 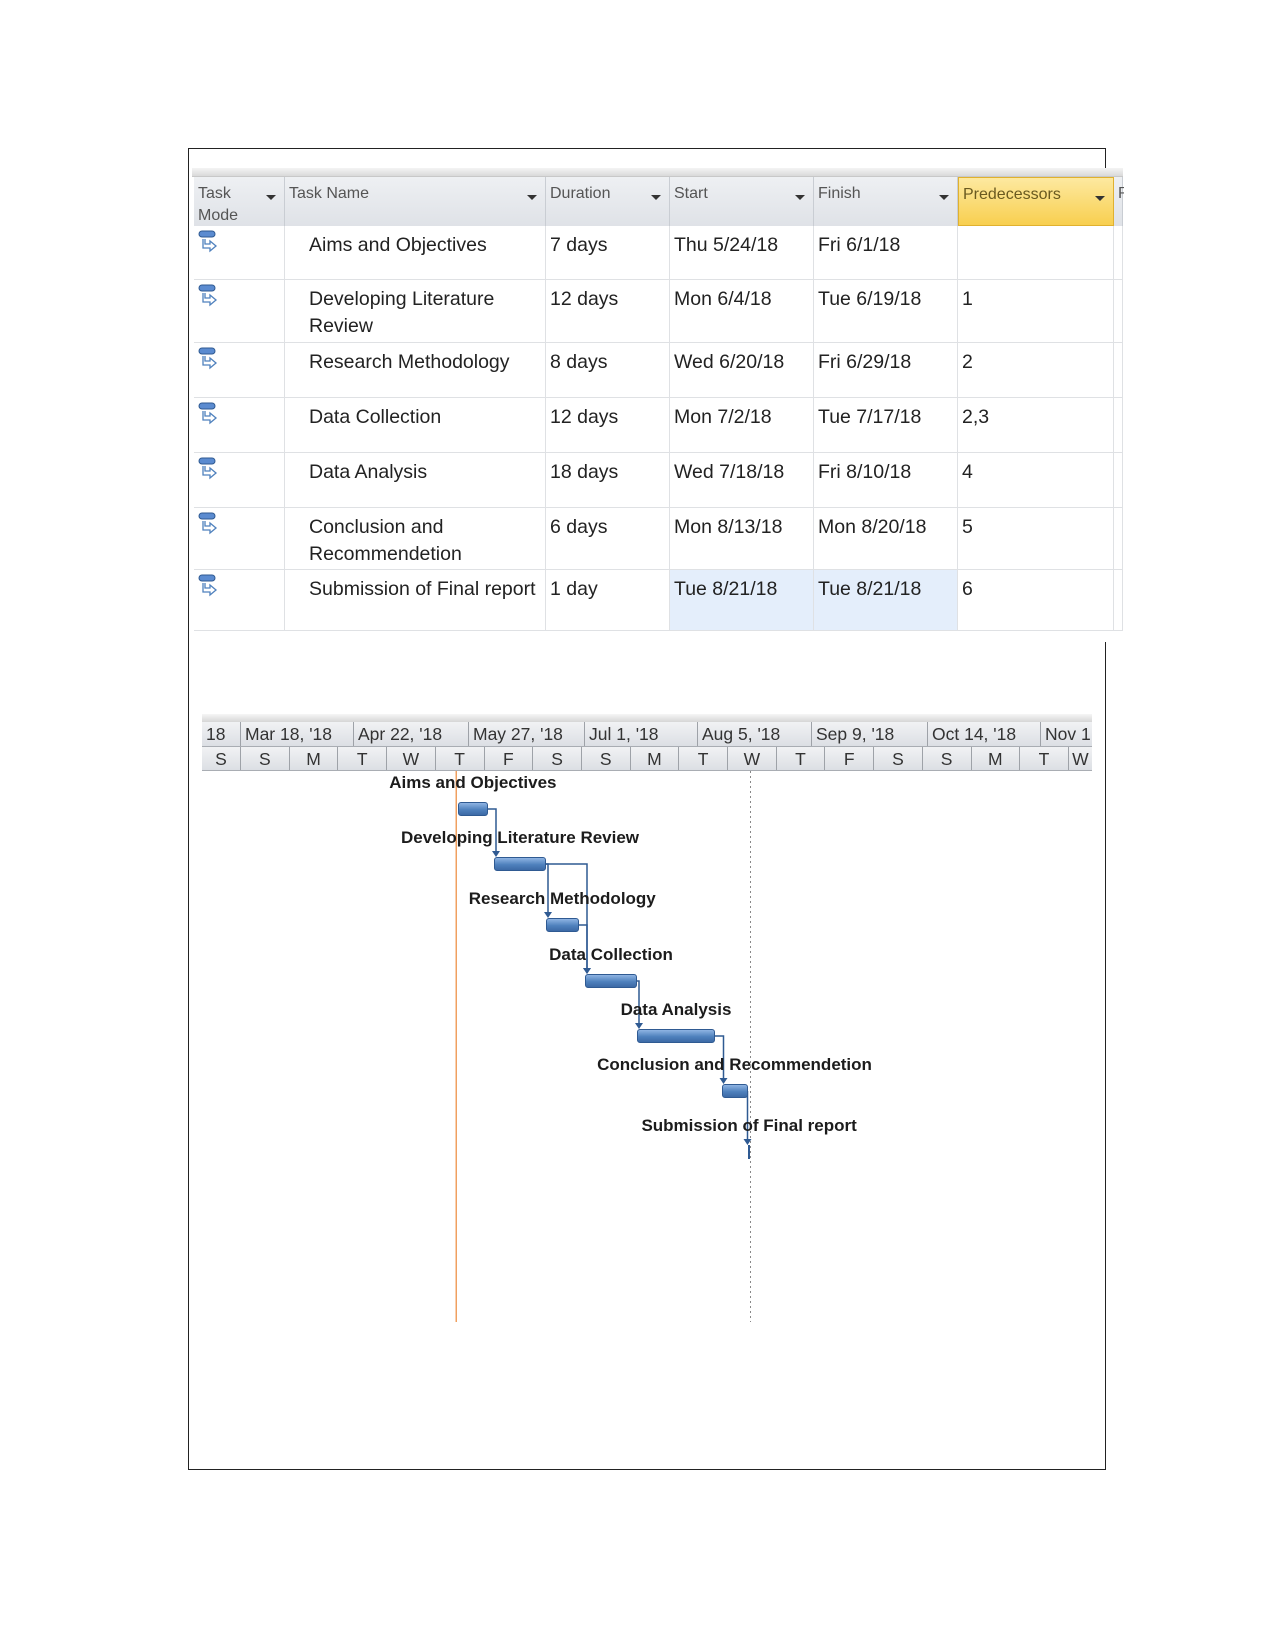 What do you see at coordinates (579, 527) in the screenshot?
I see `duration-text: 6 days` at bounding box center [579, 527].